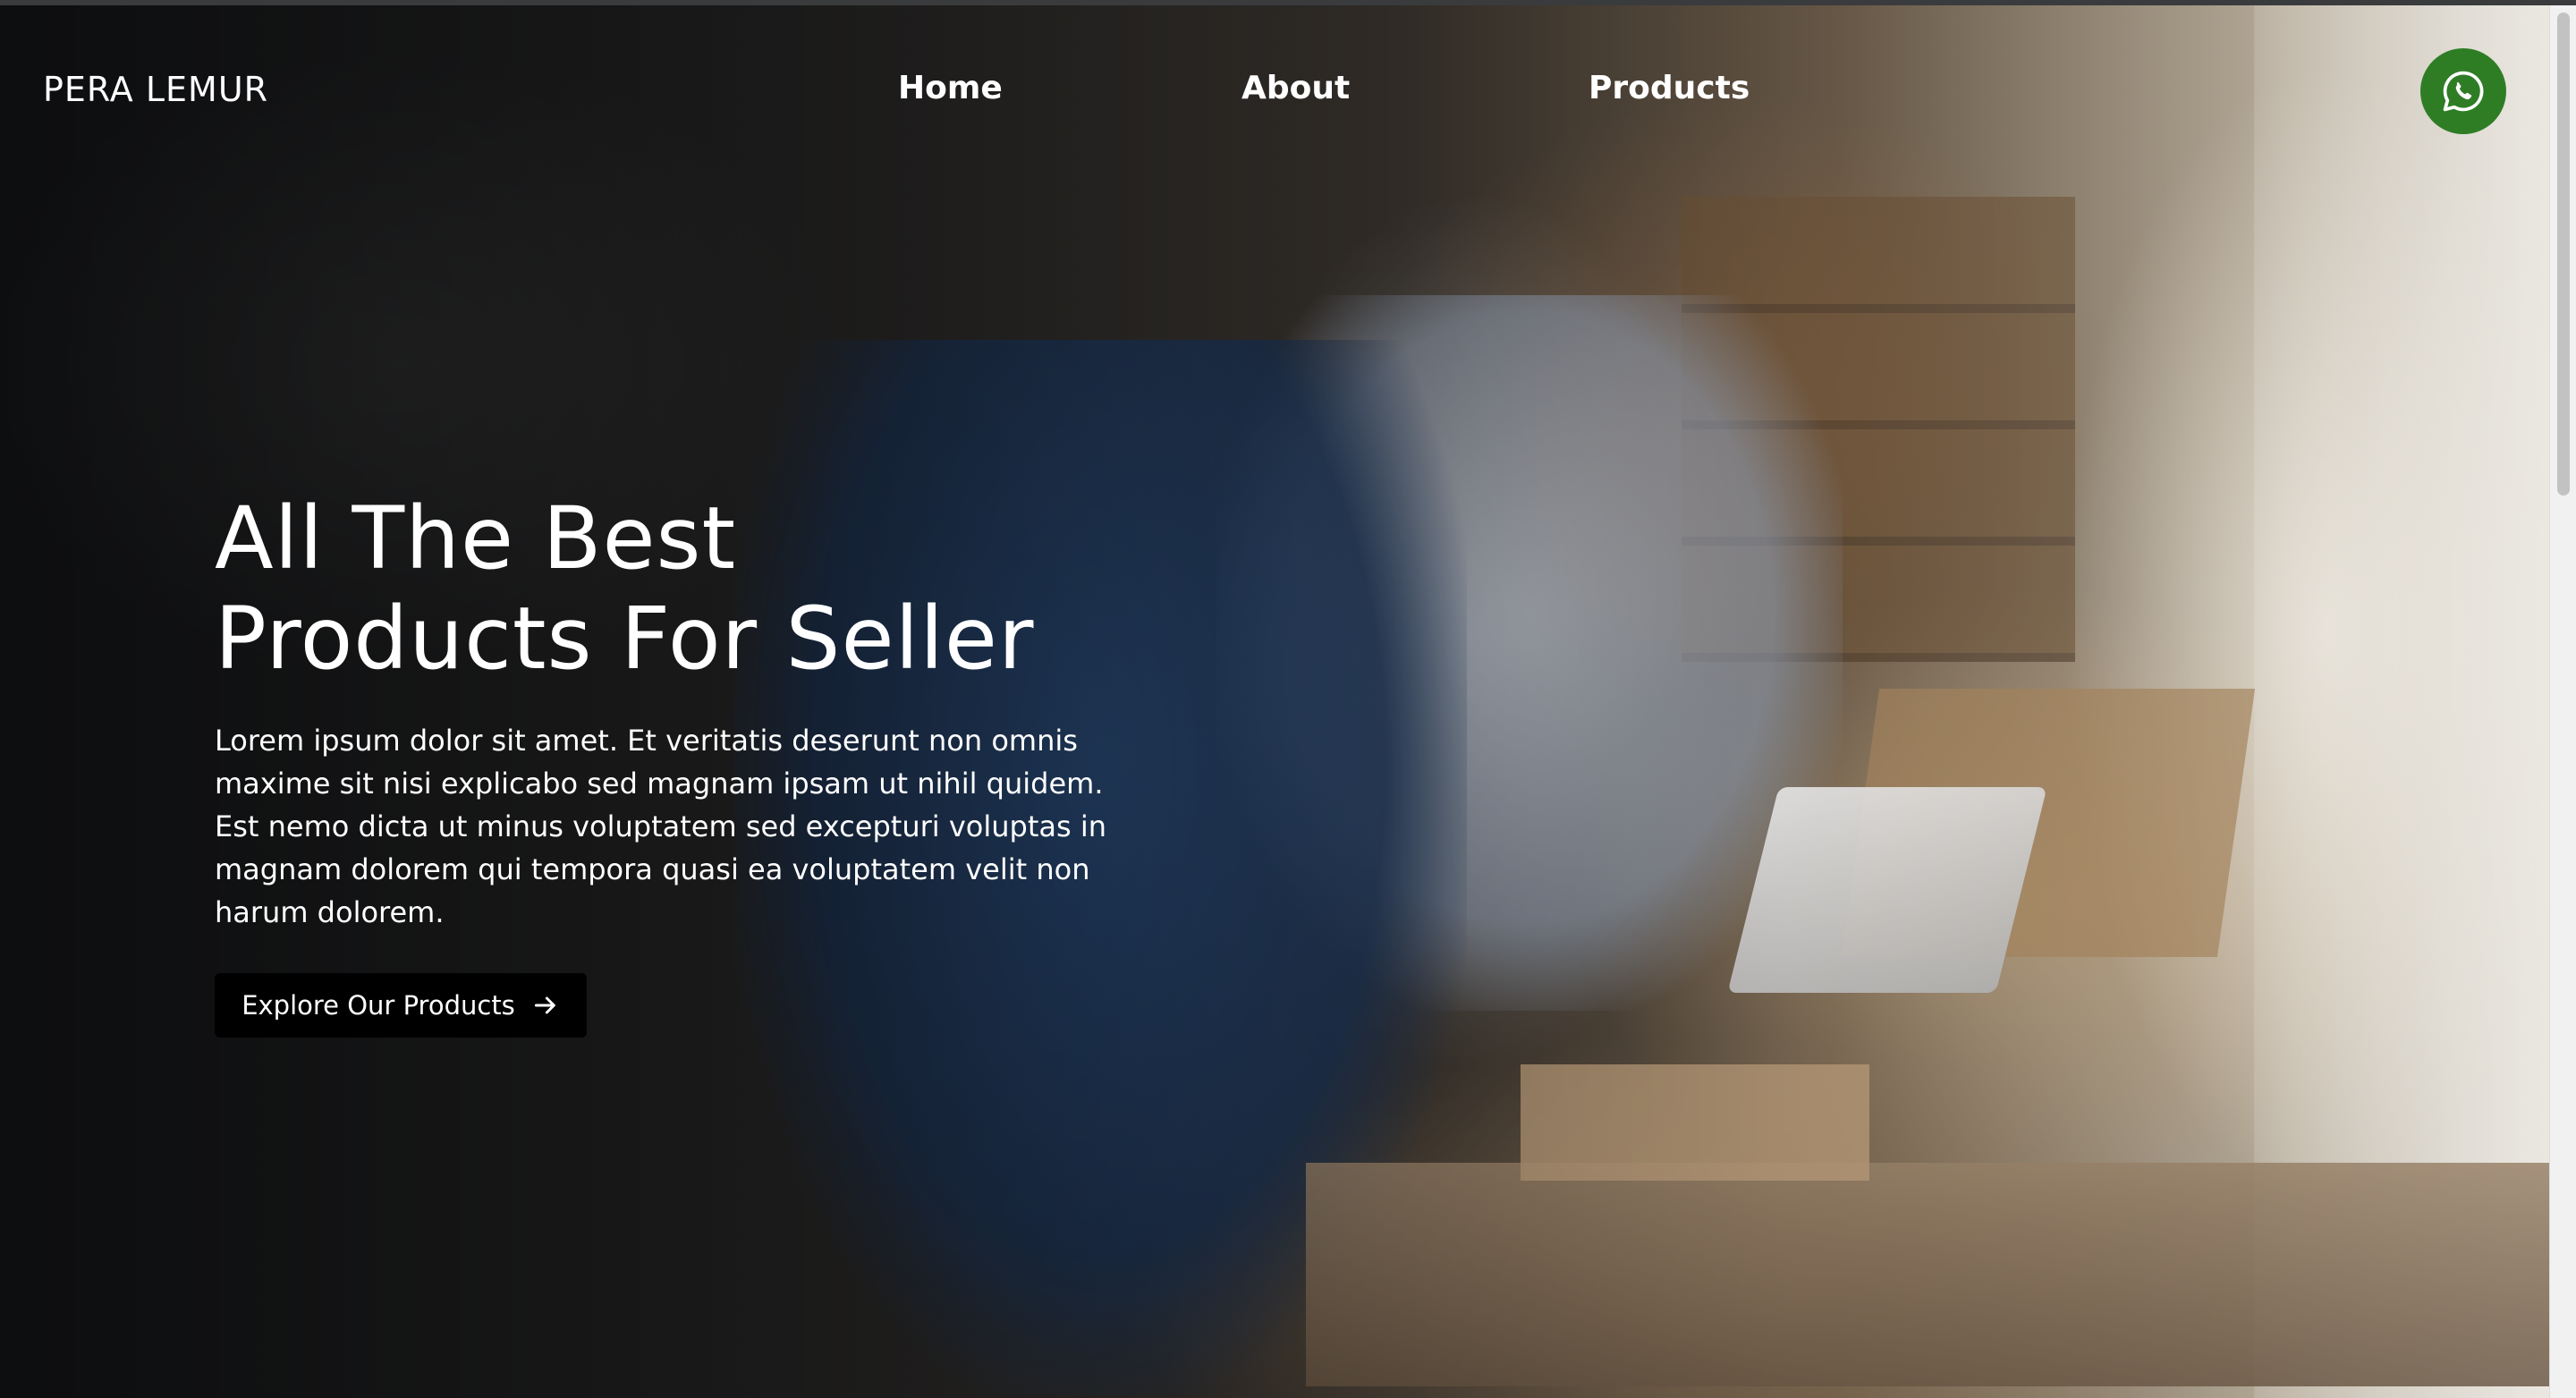 The image size is (2576, 1398). Describe the element at coordinates (155, 89) in the screenshot. I see `brand-logo: PERA LEMUR` at that location.